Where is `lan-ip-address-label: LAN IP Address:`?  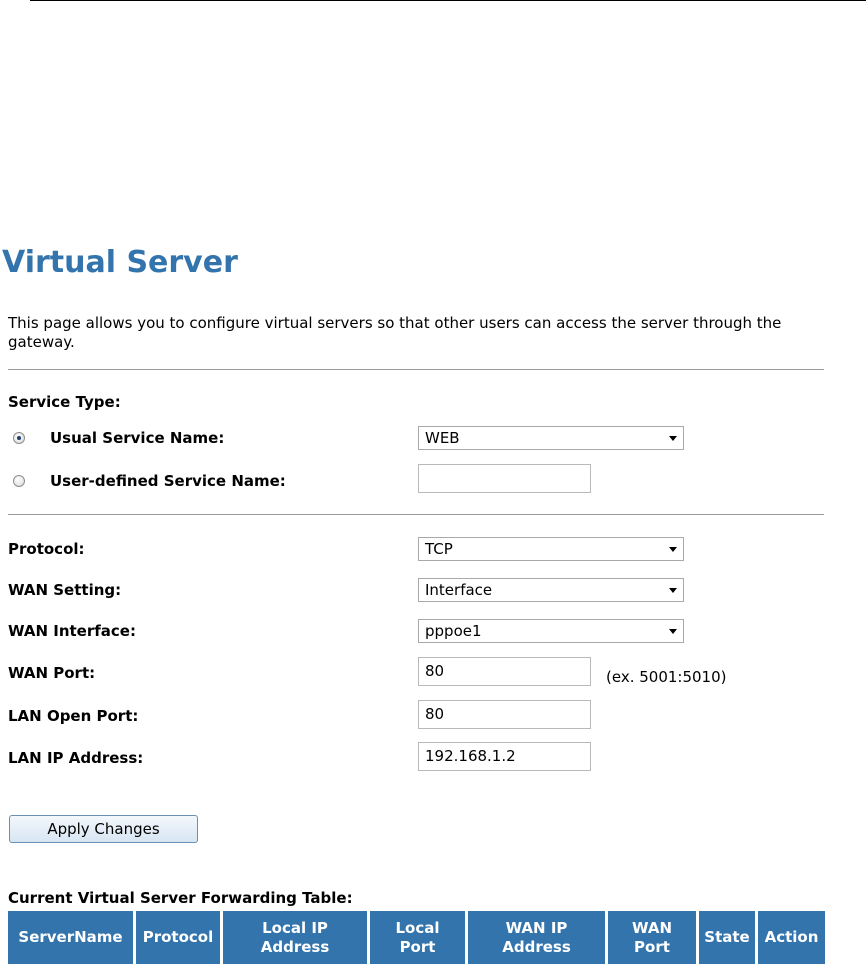
lan-ip-address-label: LAN IP Address: is located at coordinates (76, 758).